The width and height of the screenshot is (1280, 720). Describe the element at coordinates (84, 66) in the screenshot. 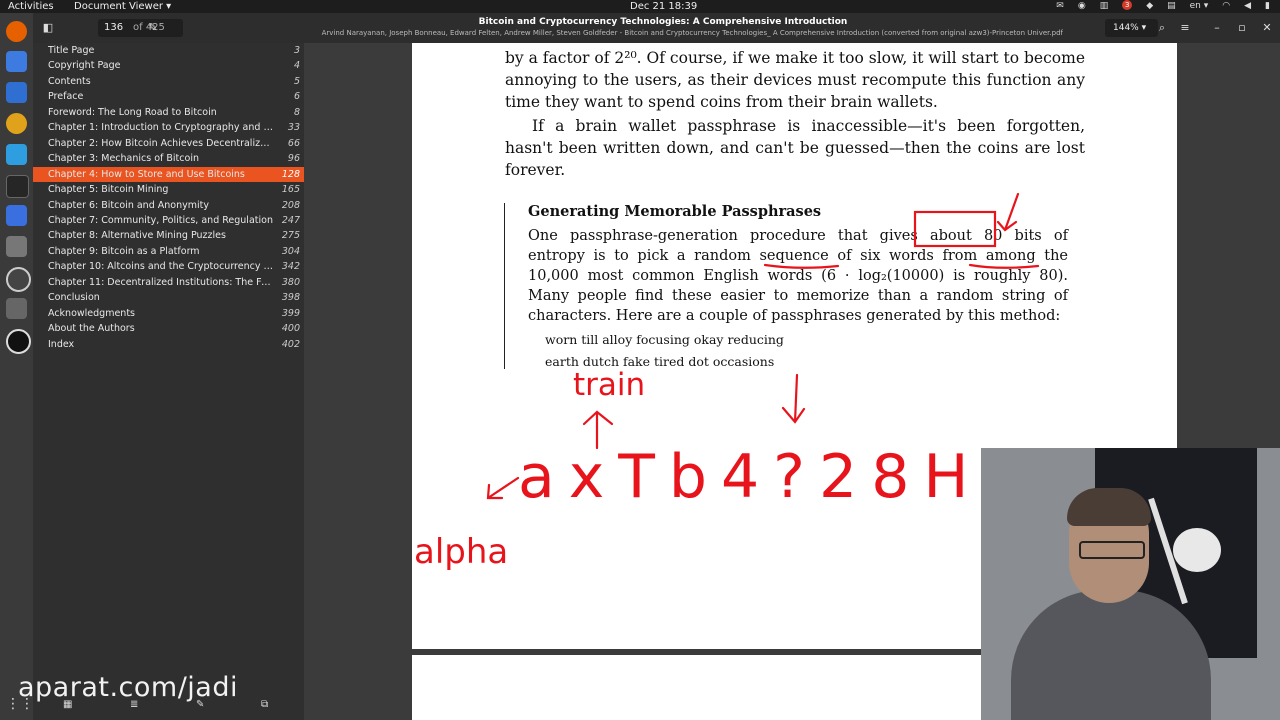

I see `outline-item-label: Copyright Page` at that location.